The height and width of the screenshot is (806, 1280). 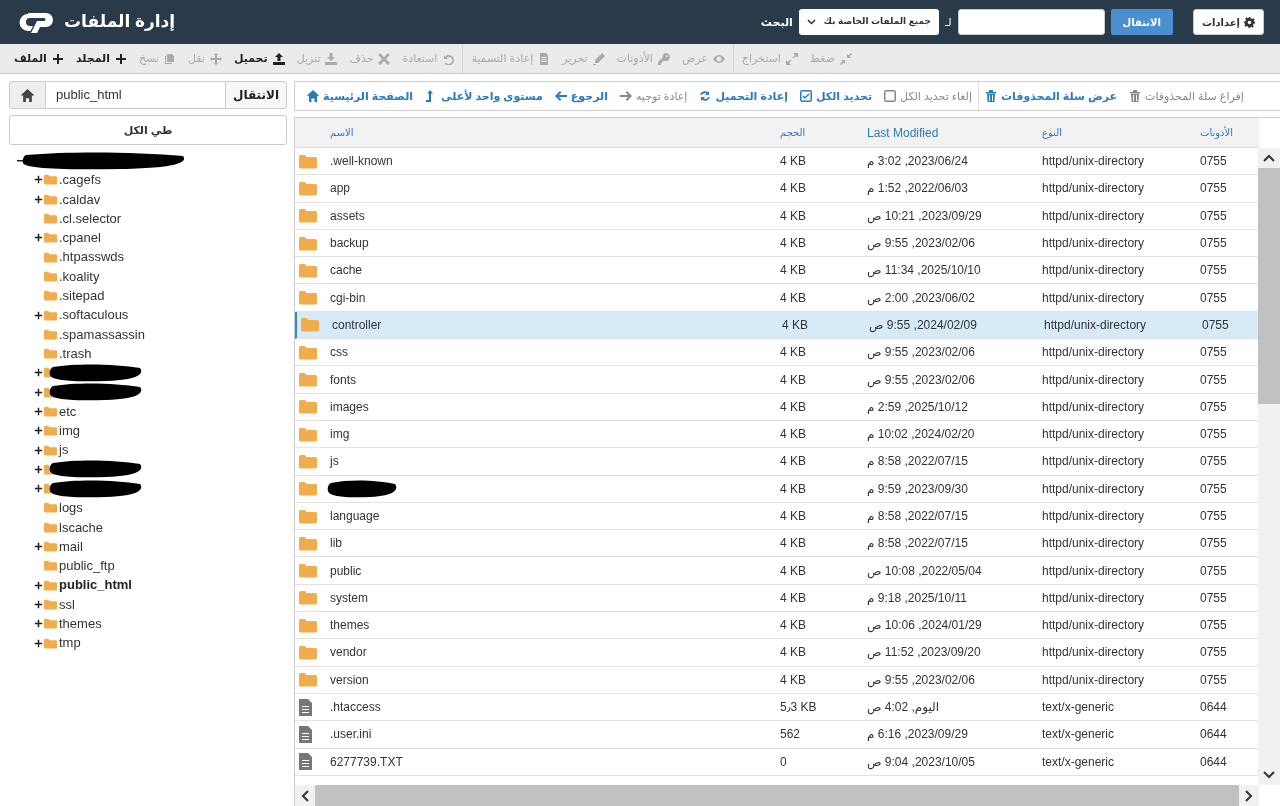 What do you see at coordinates (949, 132) in the screenshot?
I see `column-header: Last Modified` at bounding box center [949, 132].